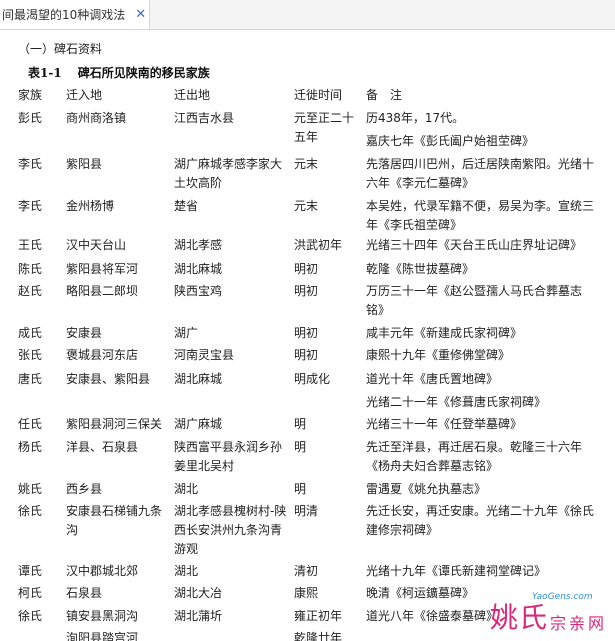 This screenshot has height=641, width=615. What do you see at coordinates (30, 95) in the screenshot?
I see `header-family: 家族` at bounding box center [30, 95].